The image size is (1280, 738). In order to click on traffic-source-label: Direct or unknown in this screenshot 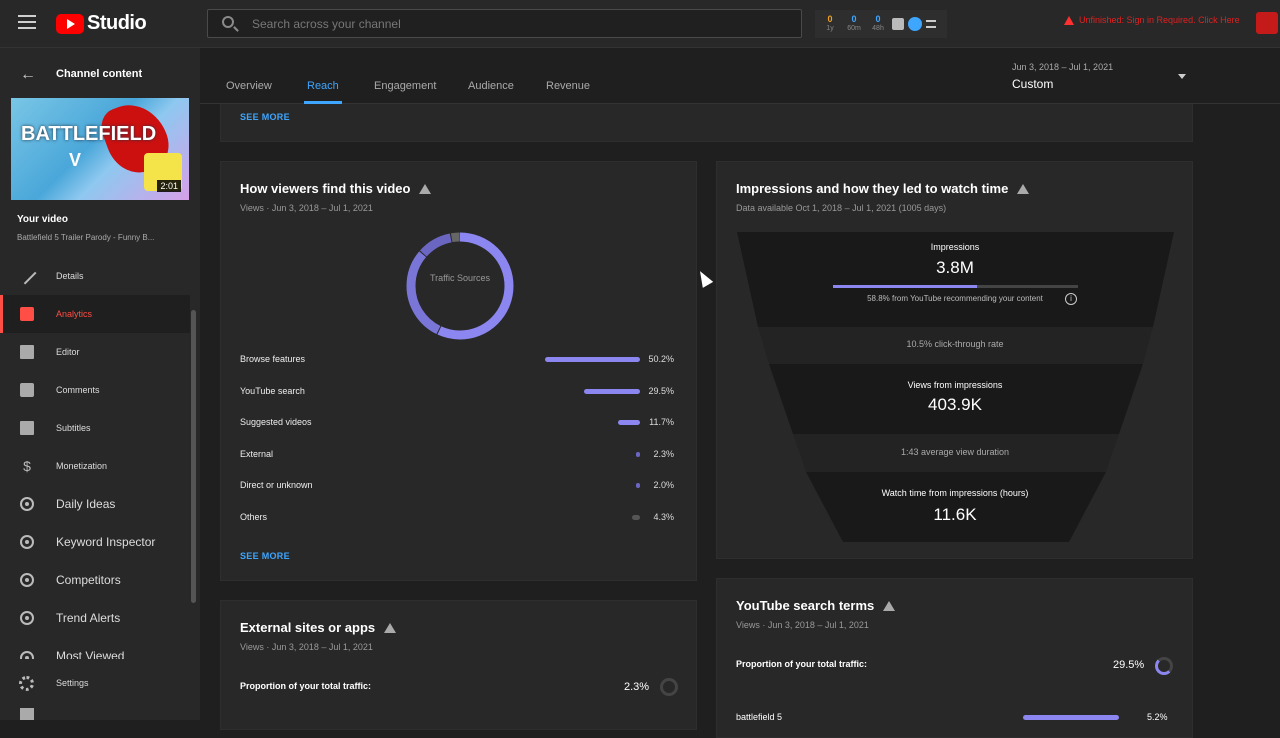, I will do `click(276, 485)`.